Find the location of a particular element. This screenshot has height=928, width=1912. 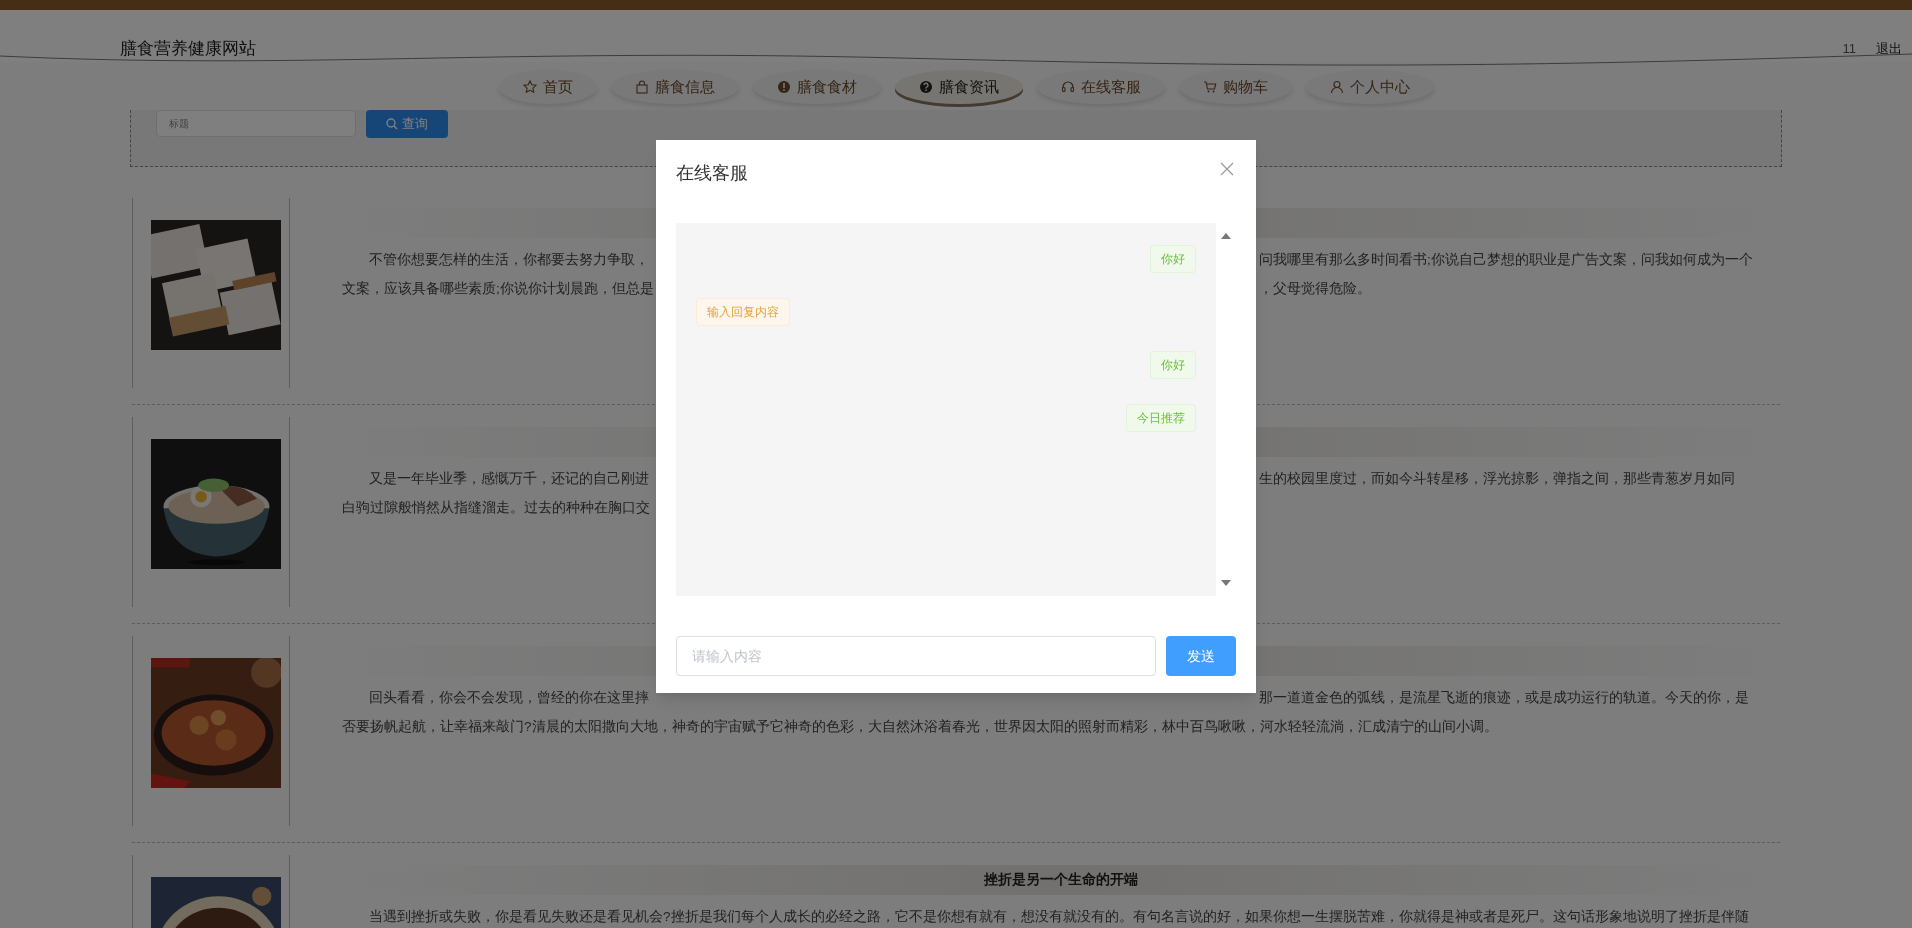

dialog-title: 在线客服 is located at coordinates (712, 173).